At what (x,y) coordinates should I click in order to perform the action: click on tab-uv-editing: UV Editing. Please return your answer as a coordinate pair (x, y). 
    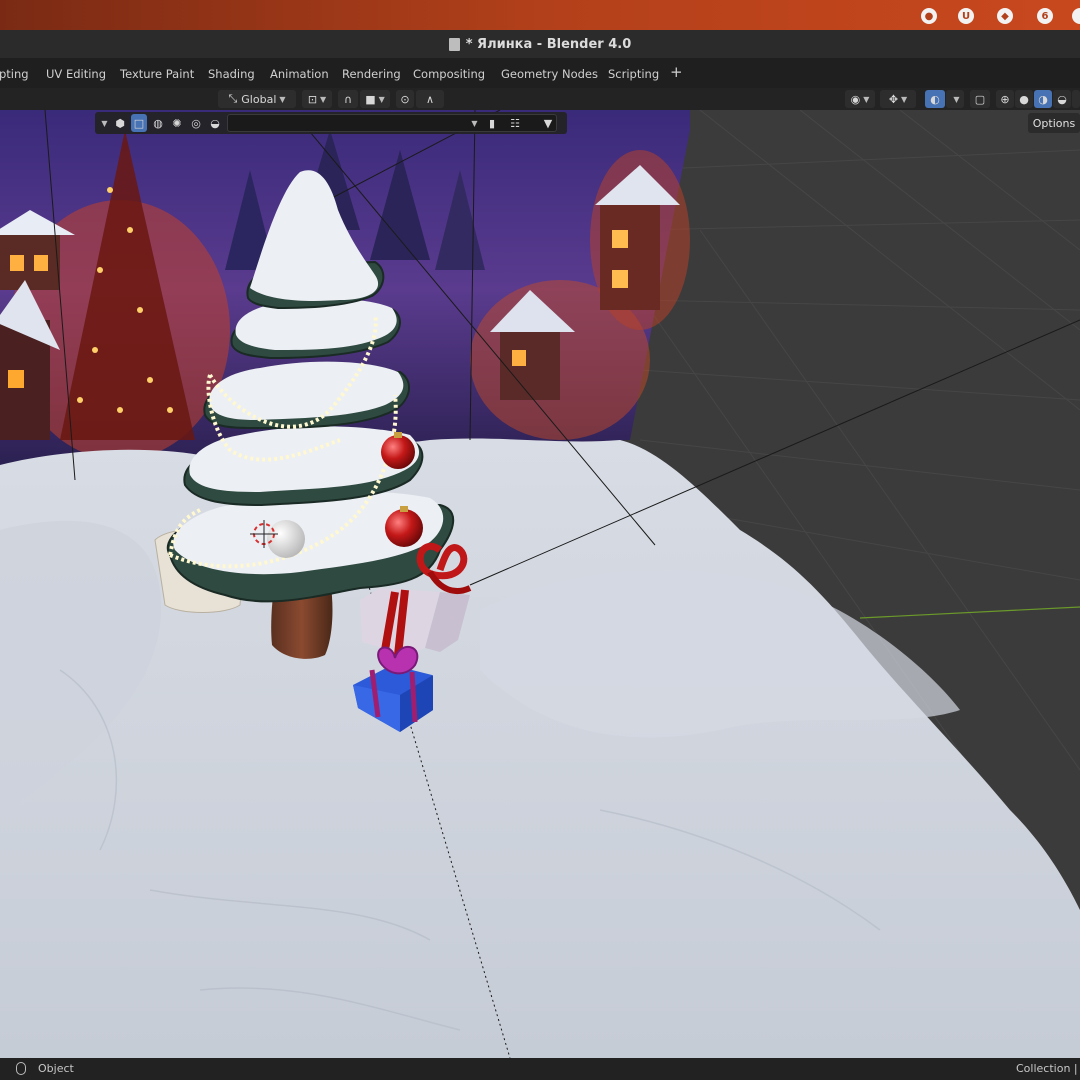
    Looking at the image, I should click on (76, 74).